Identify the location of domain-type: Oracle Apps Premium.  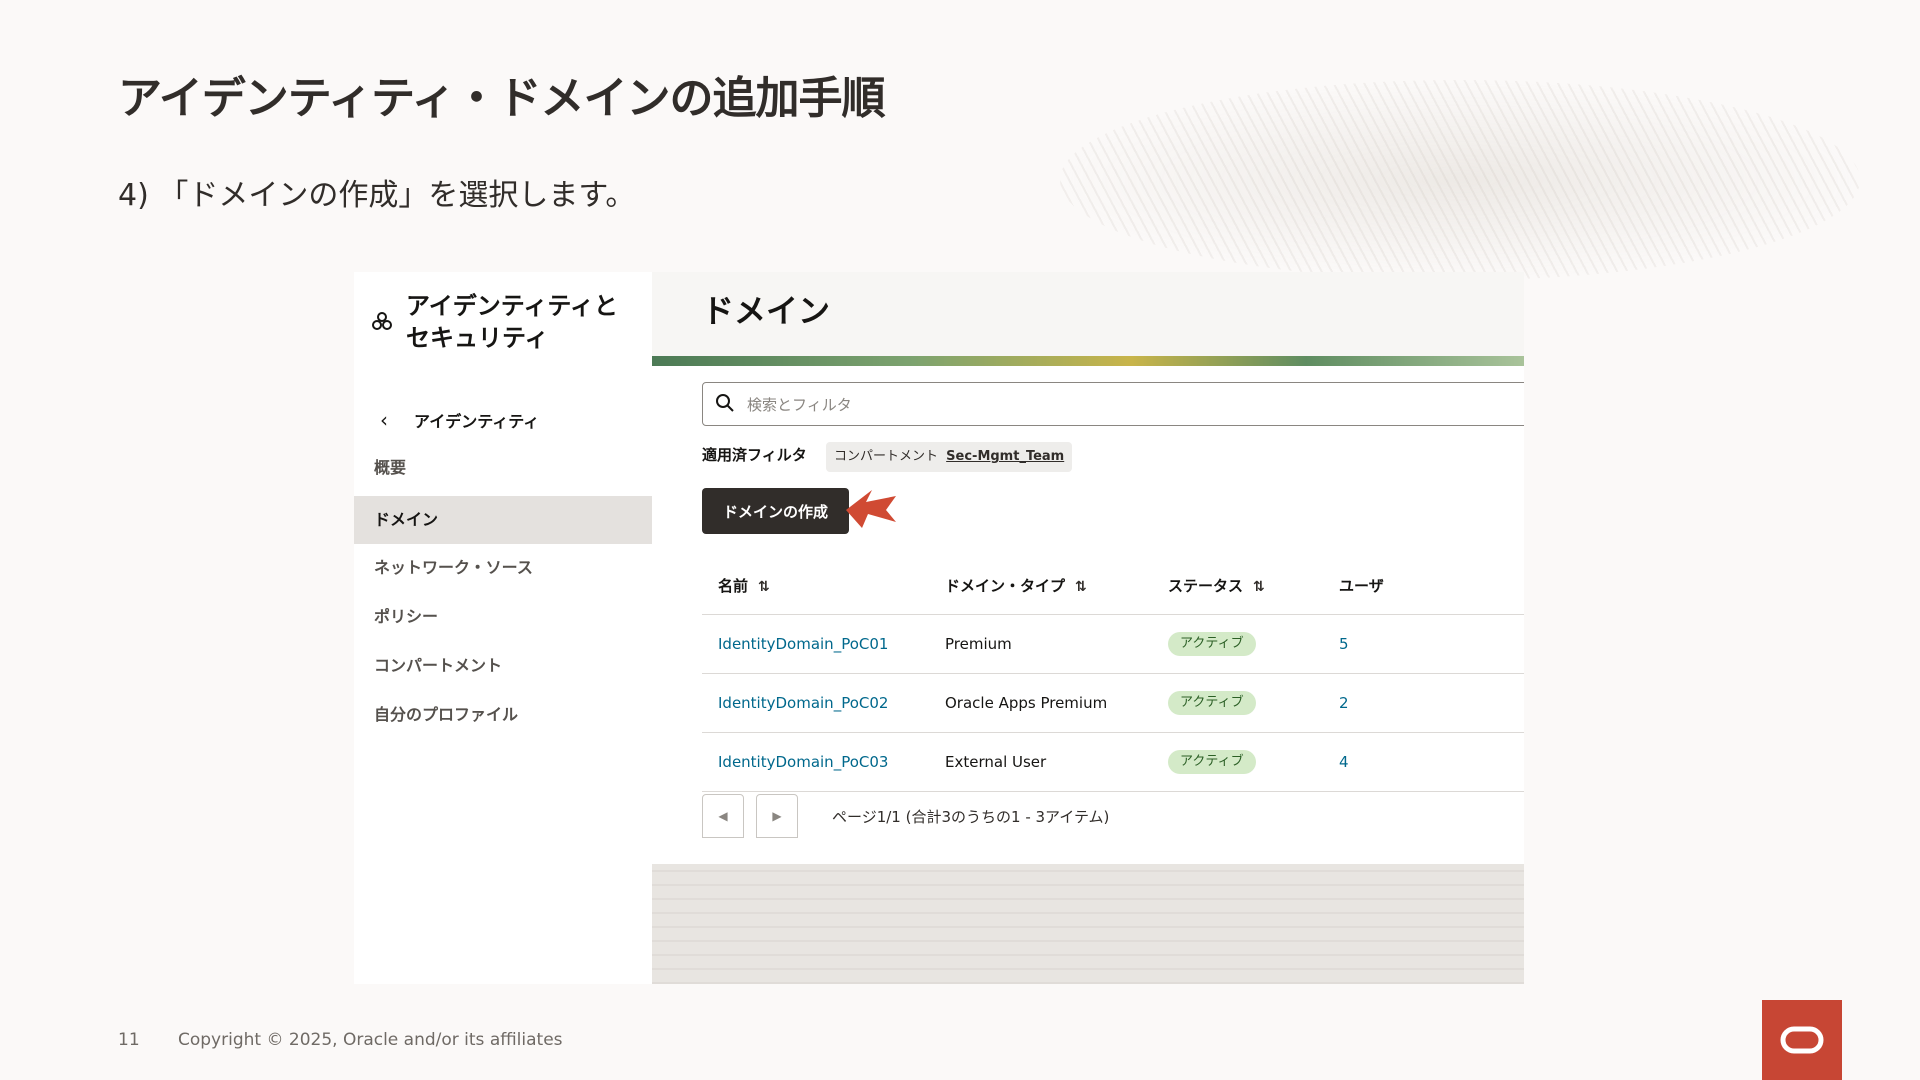
(1040, 703).